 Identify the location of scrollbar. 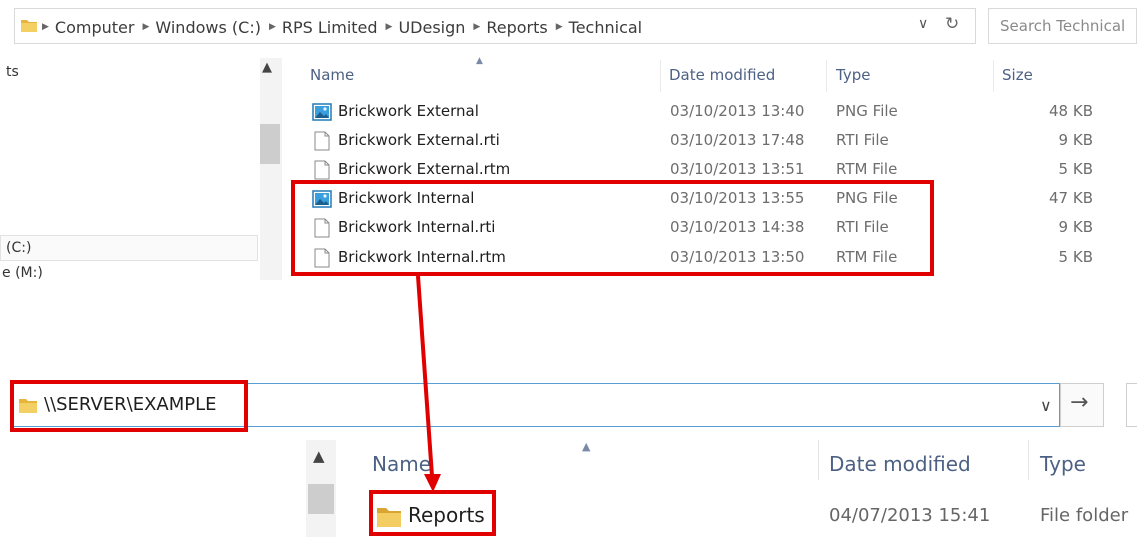
(271, 169).